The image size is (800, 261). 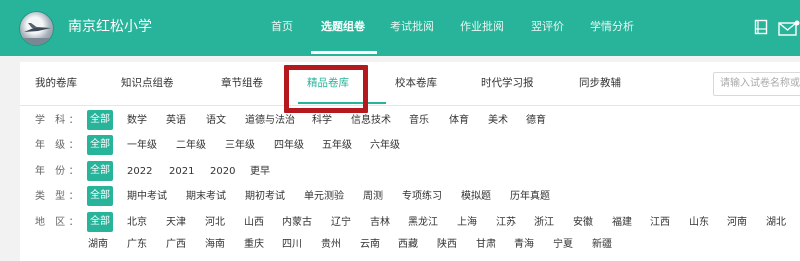 What do you see at coordinates (583, 222) in the screenshot?
I see `region-option: 安徽` at bounding box center [583, 222].